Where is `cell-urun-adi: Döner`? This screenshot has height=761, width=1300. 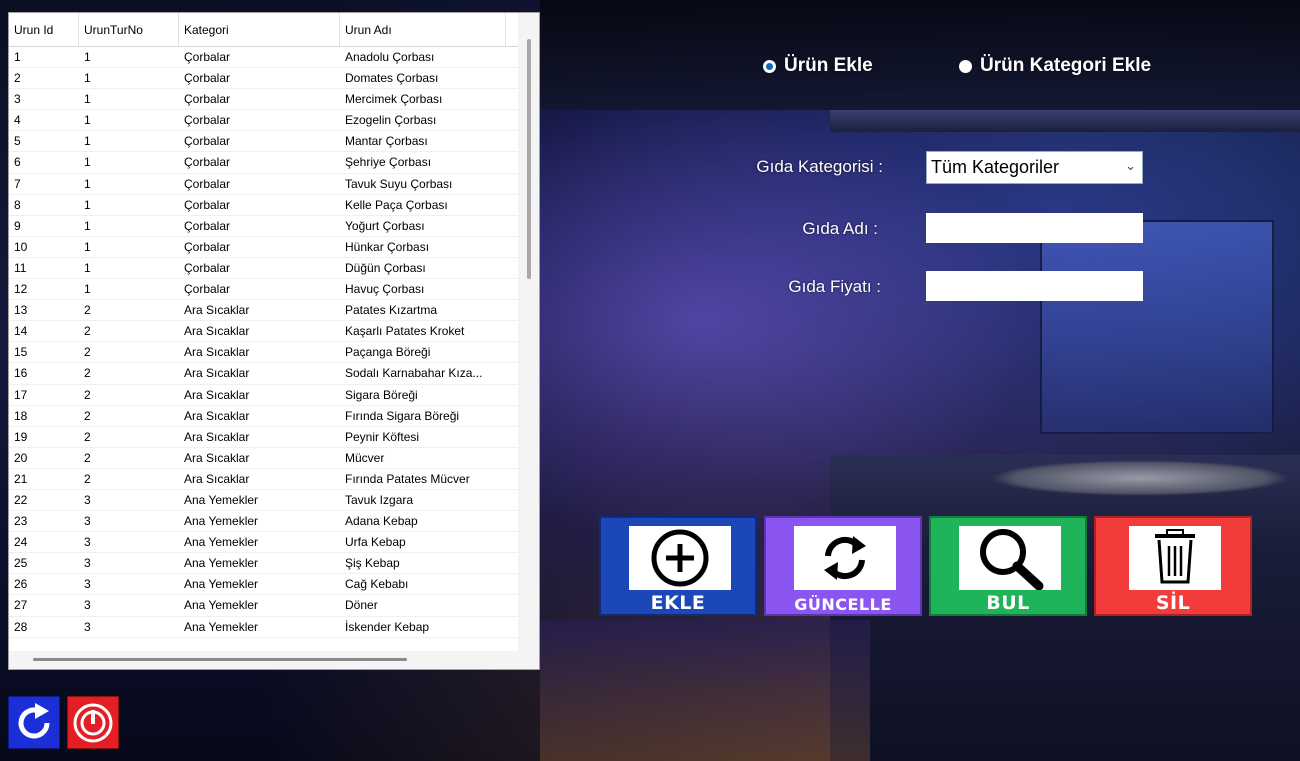 cell-urun-adi: Döner is located at coordinates (423, 605).